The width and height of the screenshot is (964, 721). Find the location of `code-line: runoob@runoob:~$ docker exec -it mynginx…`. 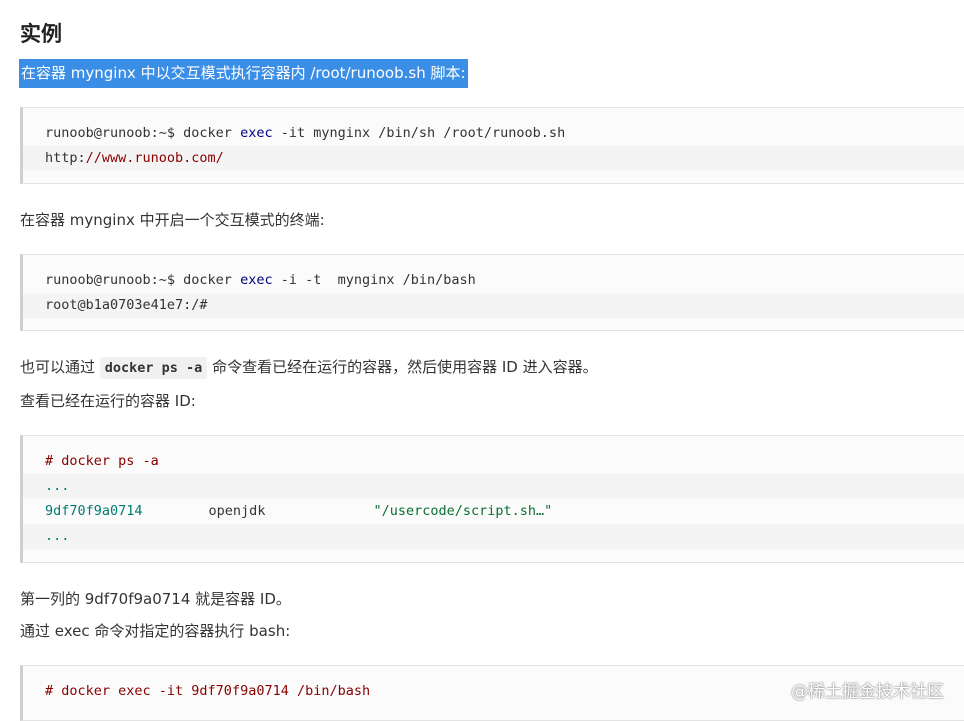

code-line: runoob@runoob:~$ docker exec -it mynginx… is located at coordinates (305, 133).